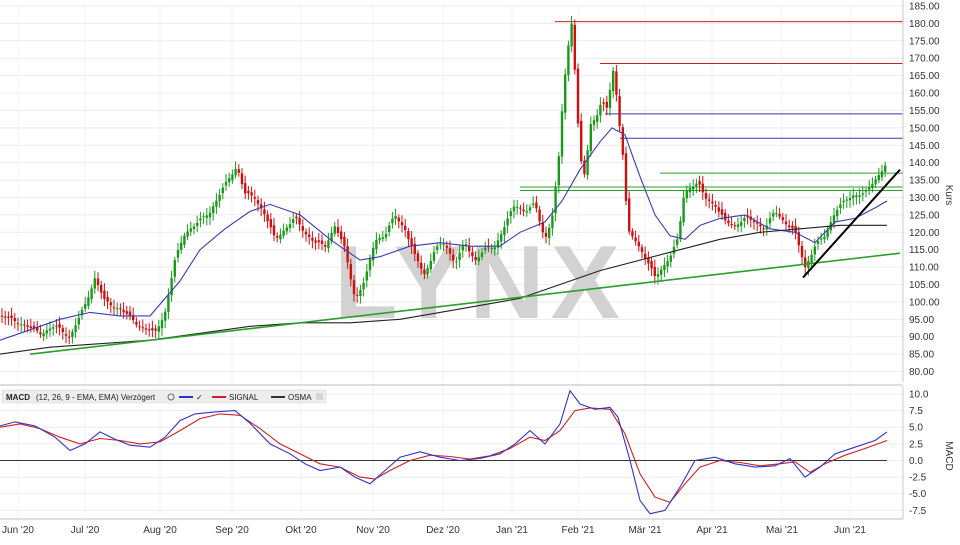 The width and height of the screenshot is (960, 545). Describe the element at coordinates (924, 233) in the screenshot. I see `price-tick-label: 120.00` at that location.